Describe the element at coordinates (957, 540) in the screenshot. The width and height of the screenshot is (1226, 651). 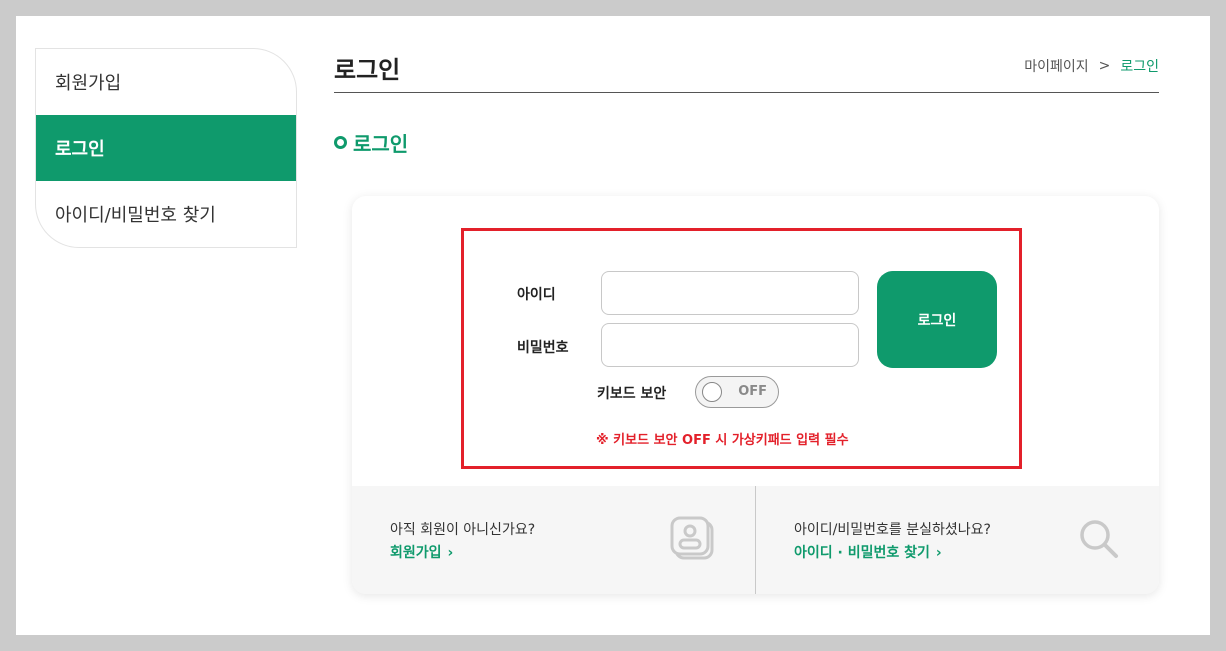
I see `find-panel: 아이디/비밀번호를 분실하셨나요? 아이디 · 비밀번호 찾기 ›` at that location.